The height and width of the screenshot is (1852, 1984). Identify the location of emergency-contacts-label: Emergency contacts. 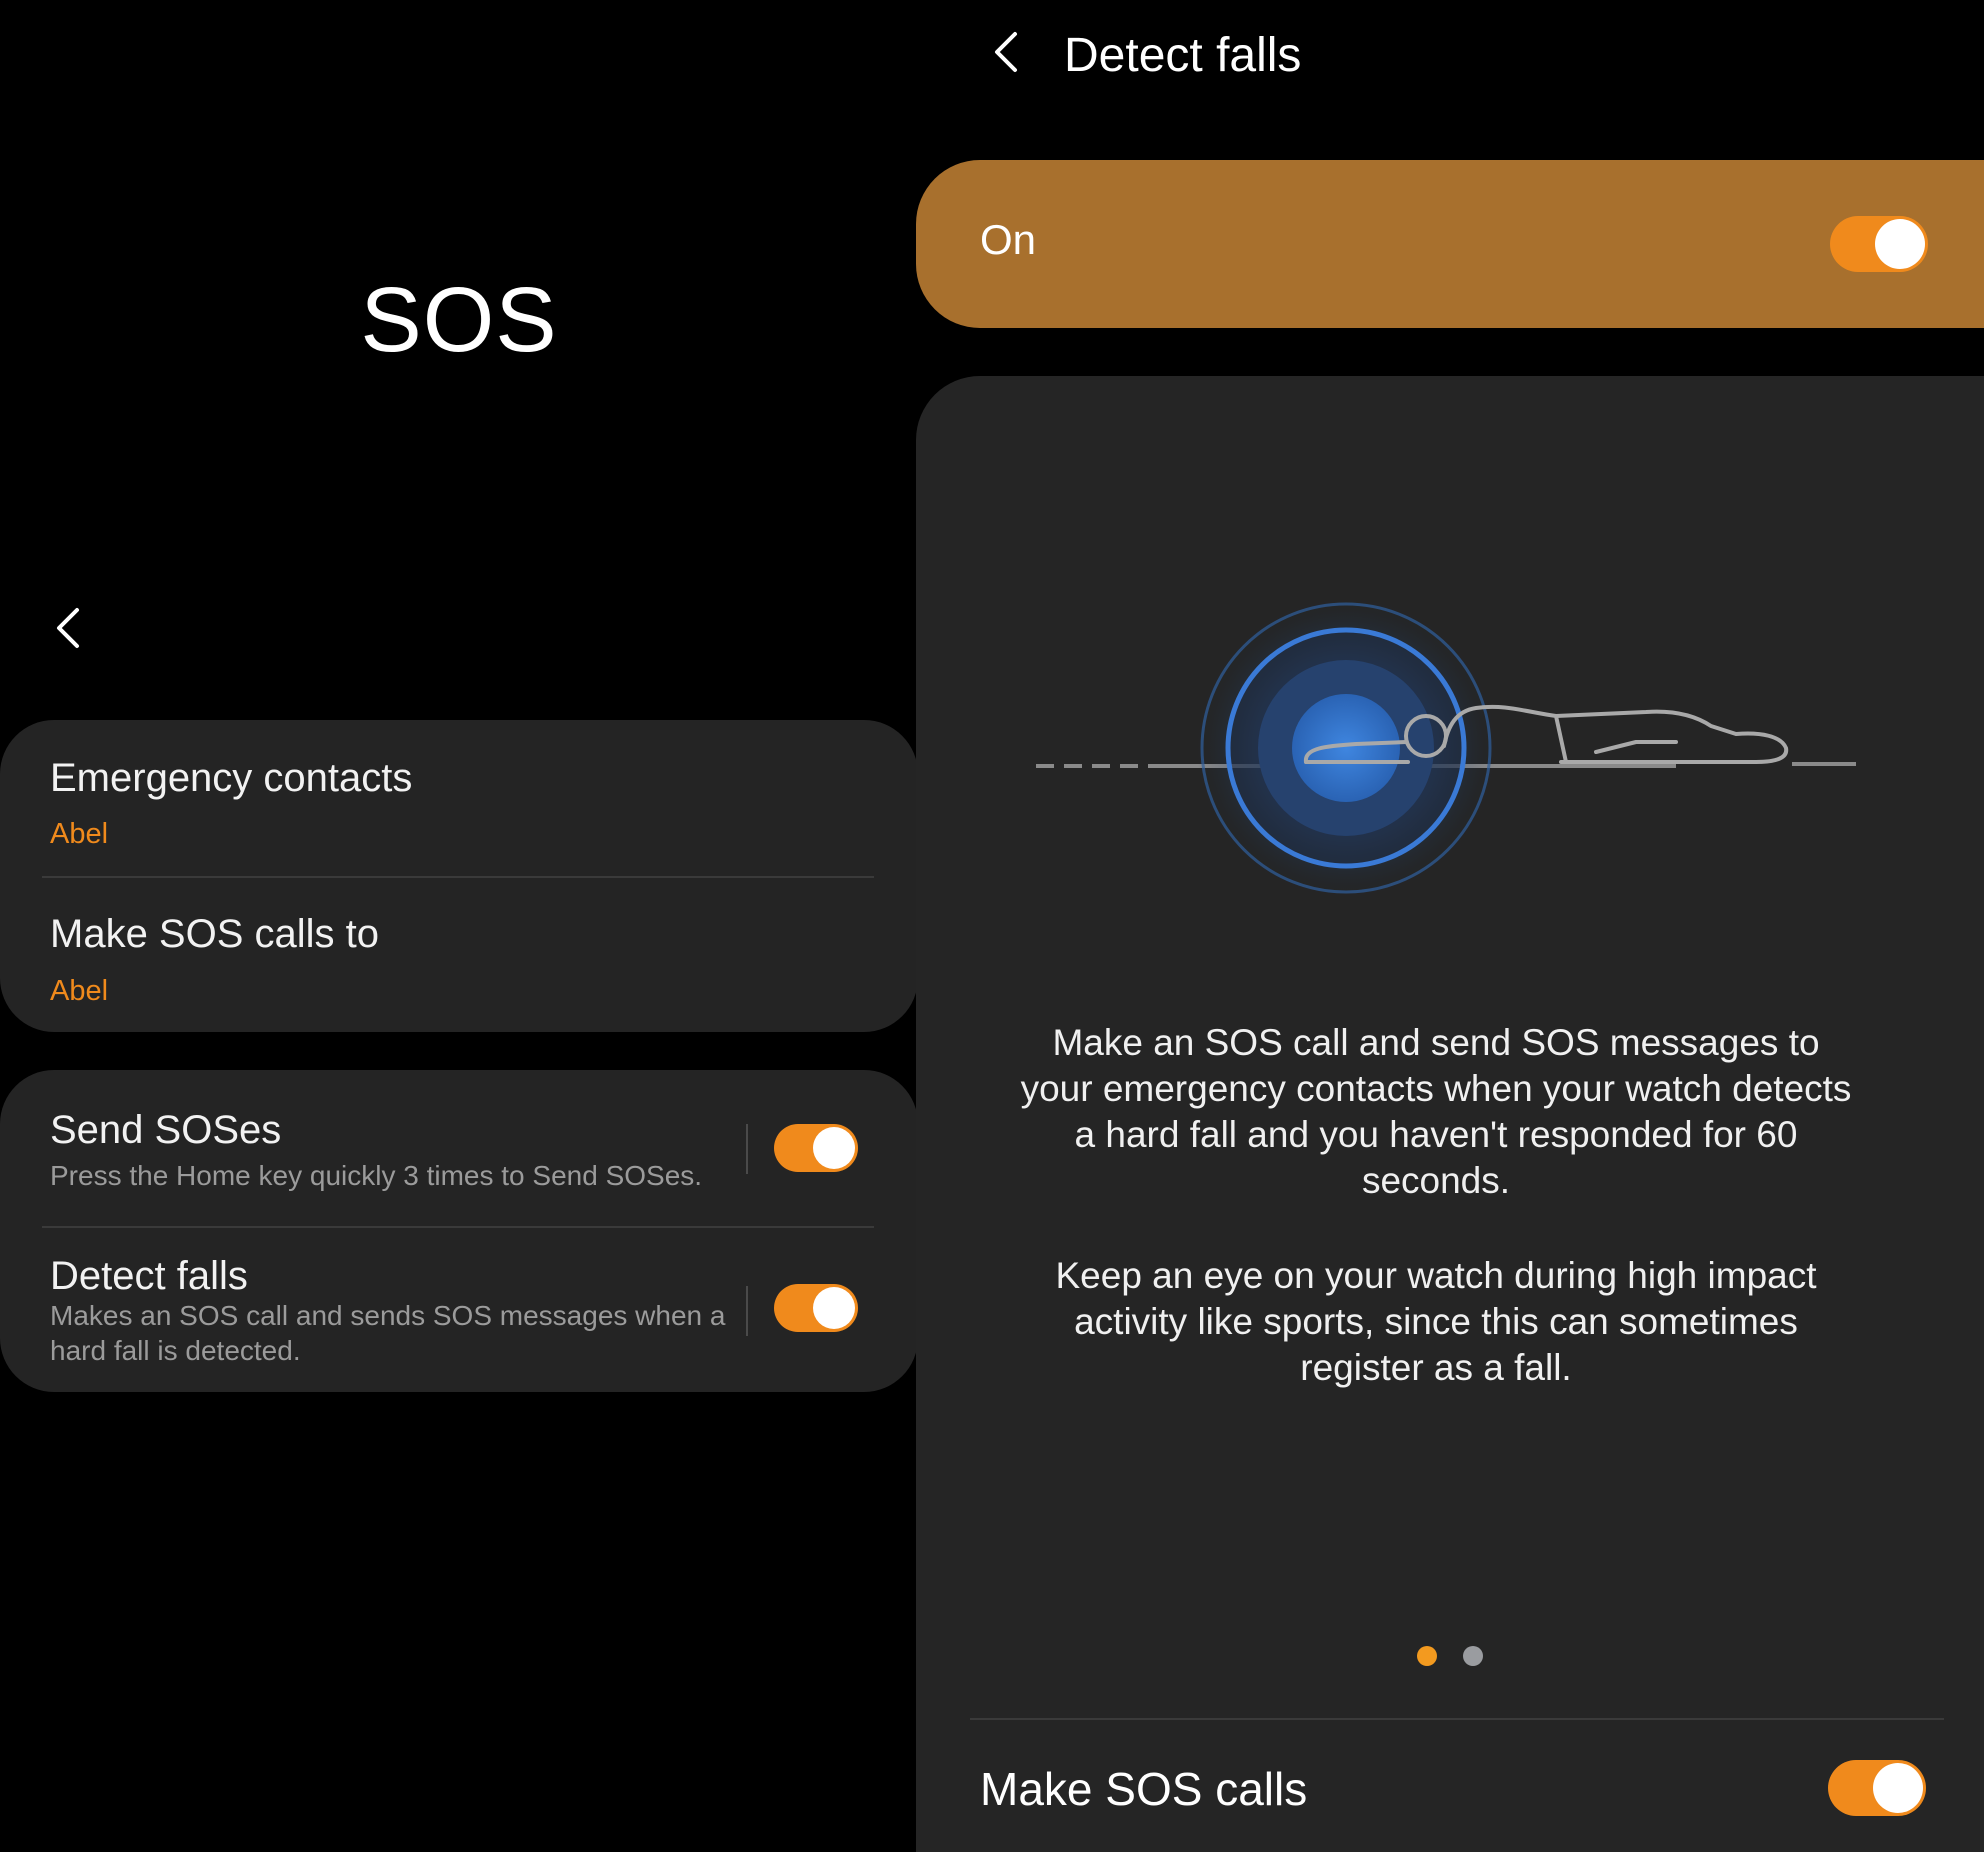
(231, 778).